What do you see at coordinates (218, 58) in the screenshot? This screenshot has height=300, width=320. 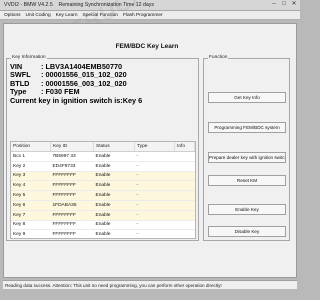 I see `function-label: Function` at bounding box center [218, 58].